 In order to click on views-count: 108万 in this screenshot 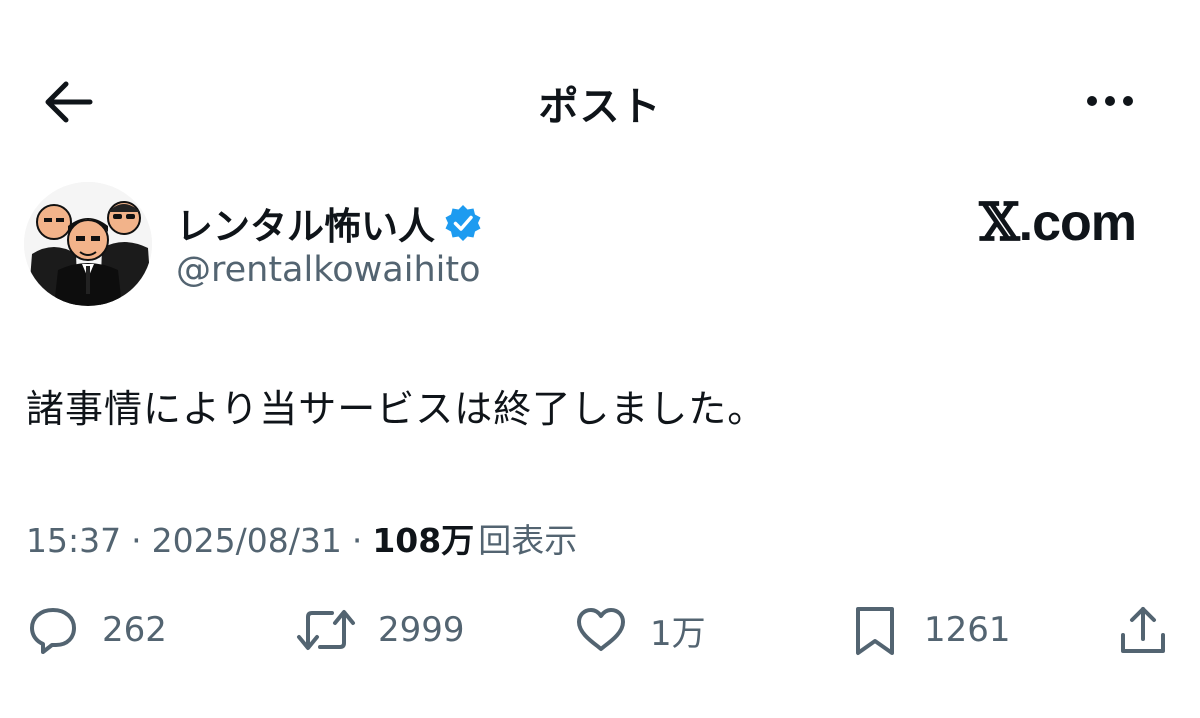, I will do `click(423, 538)`.